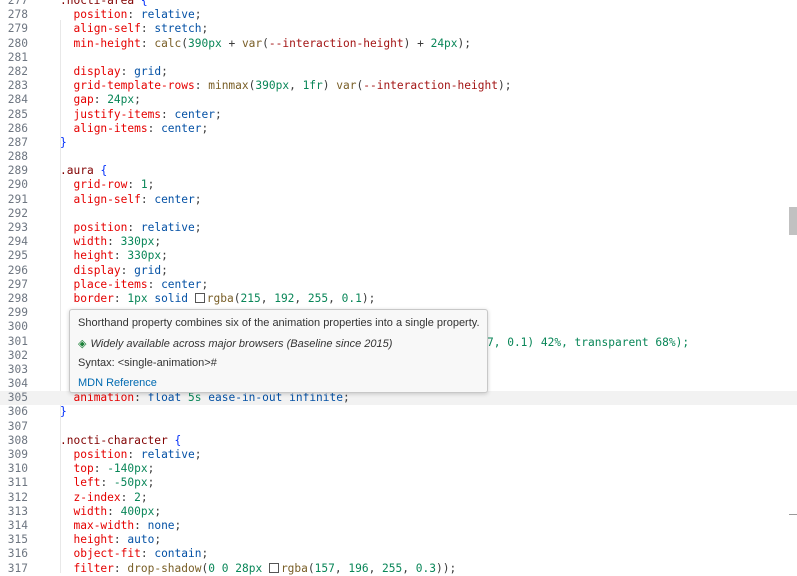 This screenshot has width=797, height=576. What do you see at coordinates (17, 469) in the screenshot?
I see `line-number: 310` at bounding box center [17, 469].